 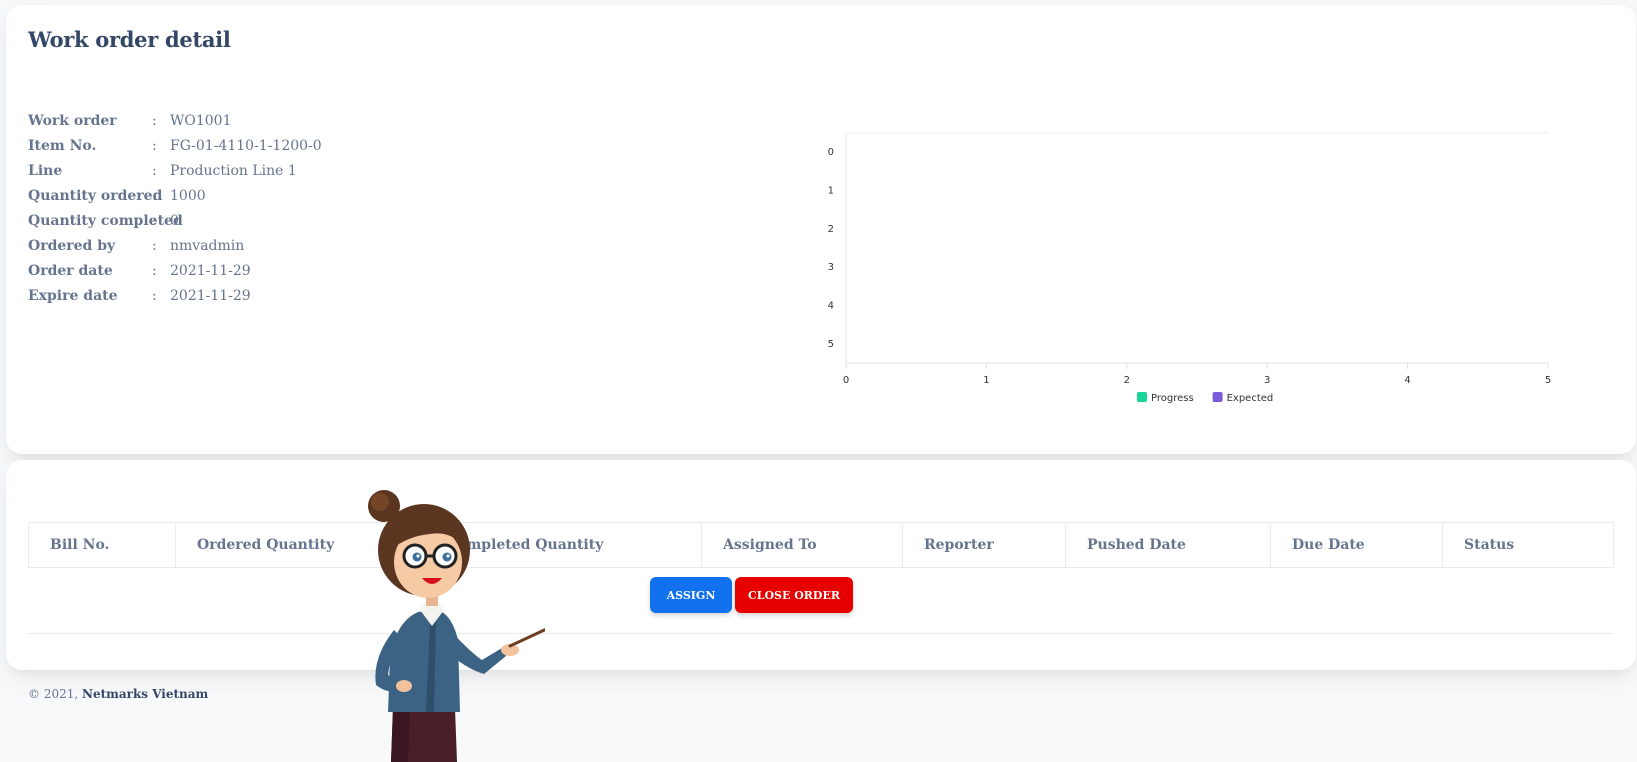 I want to click on column-header-assigned-to: Assigned To, so click(x=802, y=545).